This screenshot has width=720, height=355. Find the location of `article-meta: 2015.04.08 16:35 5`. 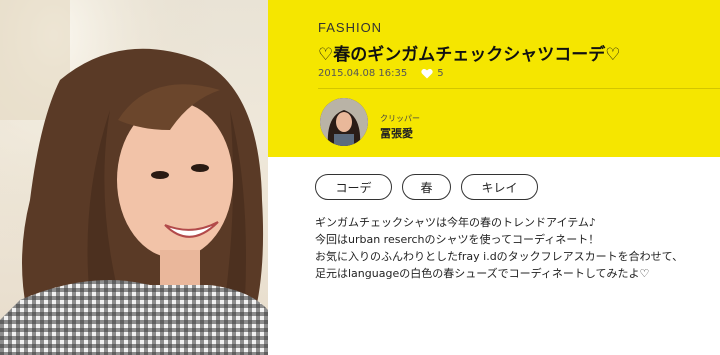

article-meta: 2015.04.08 16:35 5 is located at coordinates (381, 73).